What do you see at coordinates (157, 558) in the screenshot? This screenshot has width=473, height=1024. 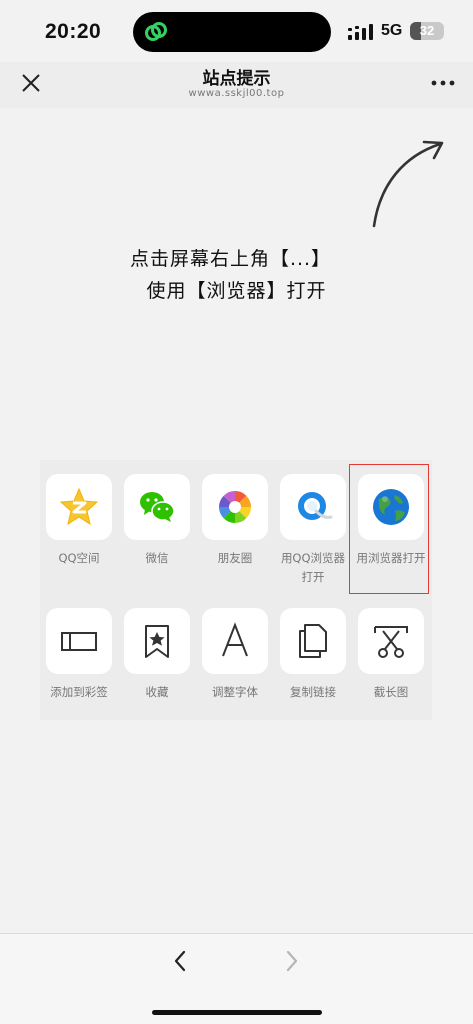 I see `share-label: 微信` at bounding box center [157, 558].